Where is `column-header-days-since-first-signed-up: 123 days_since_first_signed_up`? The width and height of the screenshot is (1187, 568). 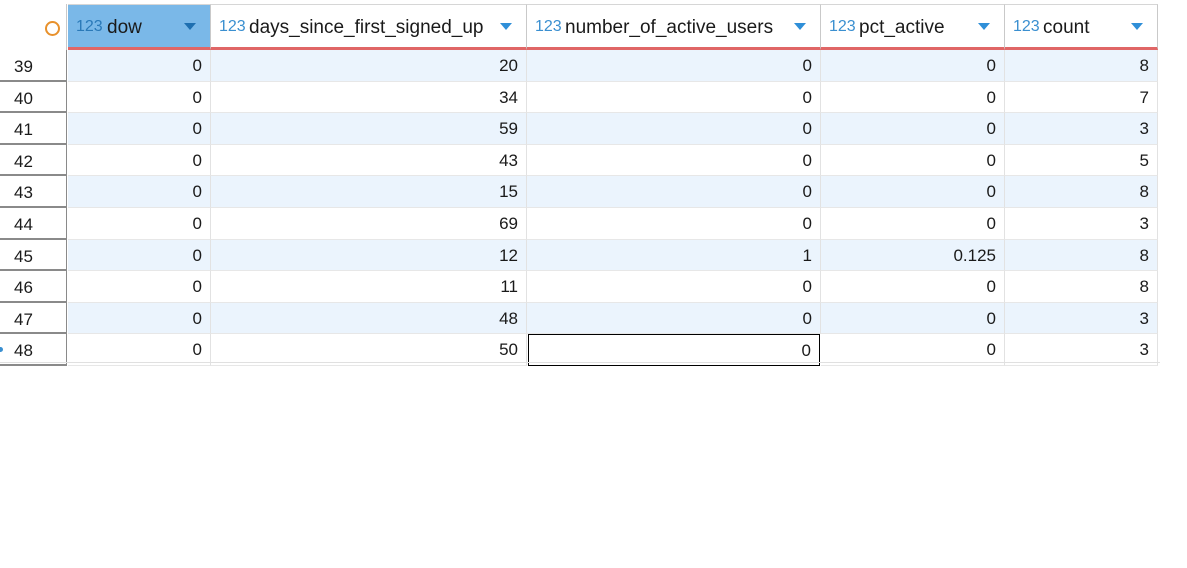
column-header-days-since-first-signed-up: 123 days_since_first_signed_up is located at coordinates (369, 27).